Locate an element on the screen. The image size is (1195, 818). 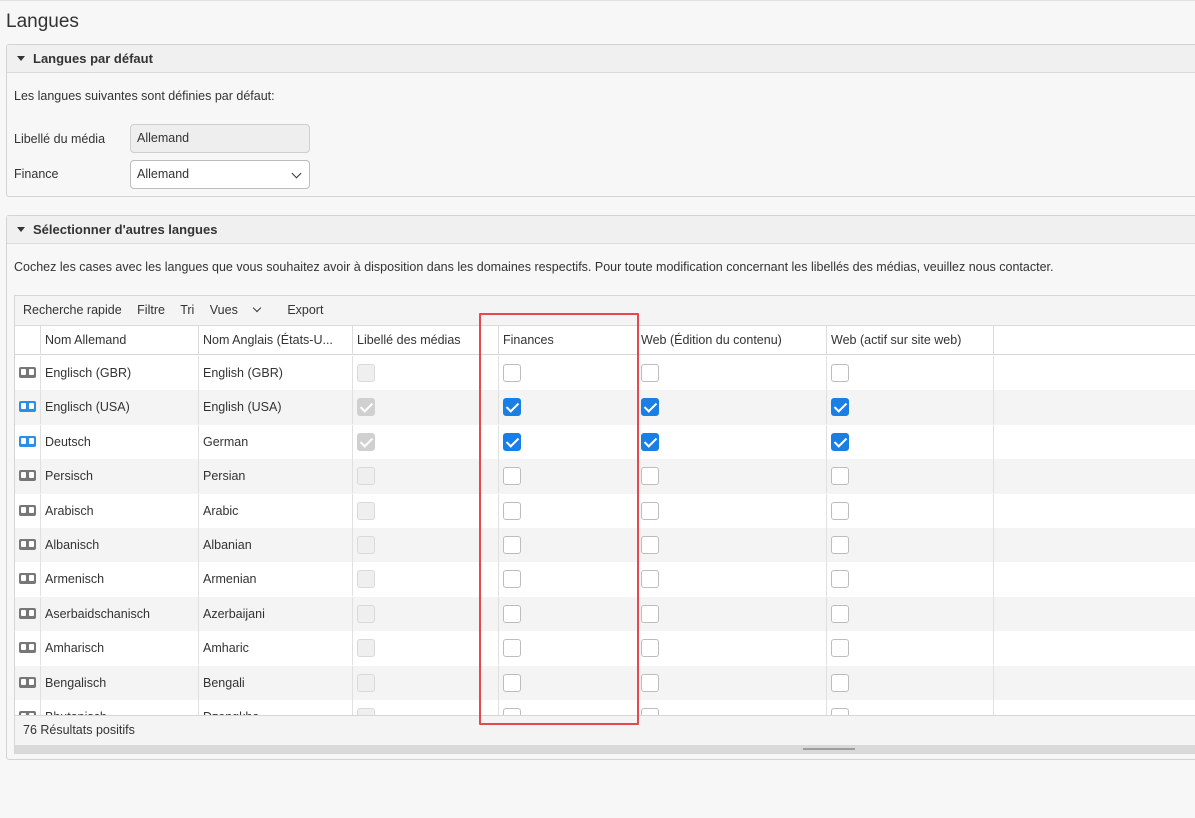
table-row: BhutanischDzongkha is located at coordinates (605, 707).